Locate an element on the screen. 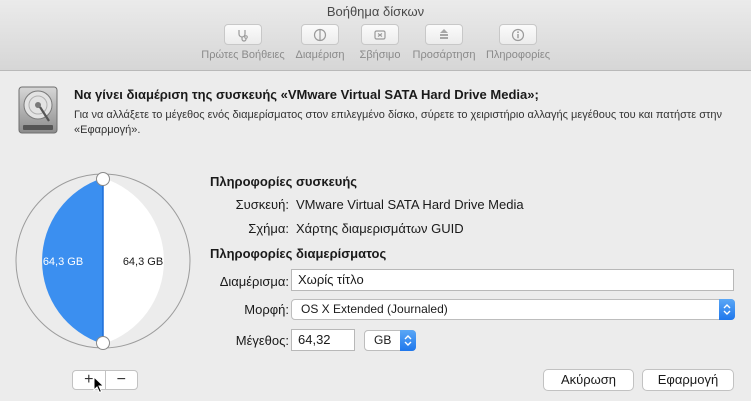  partition-button-frame is located at coordinates (320, 34).